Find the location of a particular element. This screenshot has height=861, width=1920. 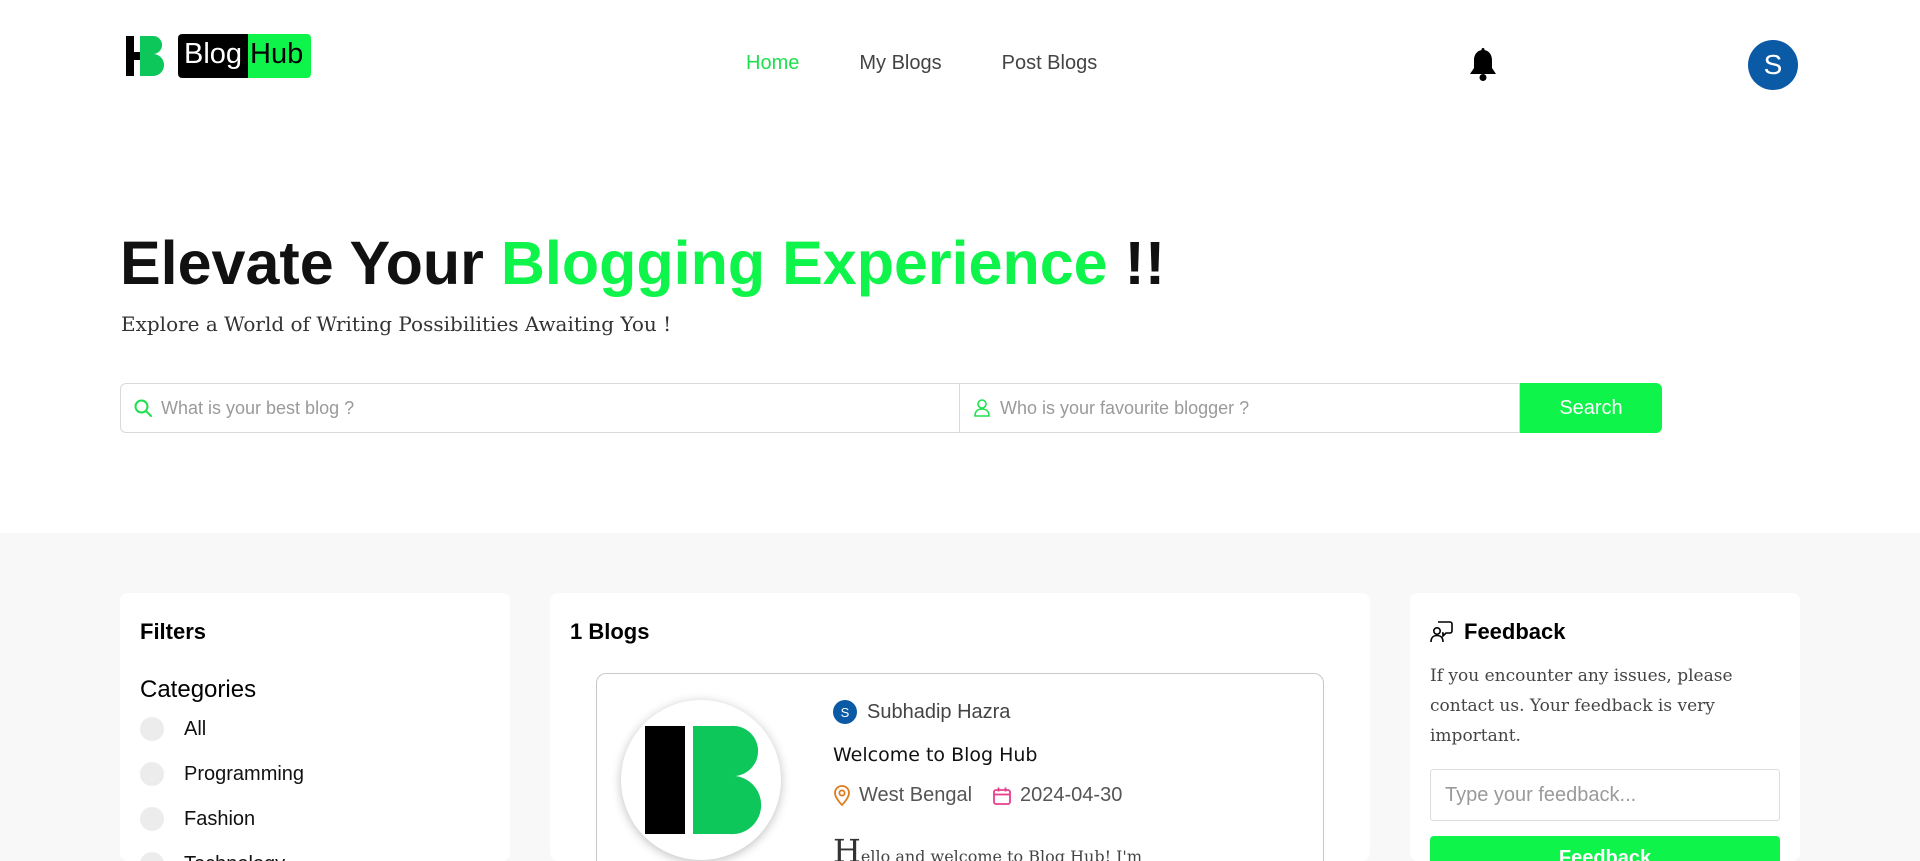

feedback-header: Feedback is located at coordinates (1498, 632).